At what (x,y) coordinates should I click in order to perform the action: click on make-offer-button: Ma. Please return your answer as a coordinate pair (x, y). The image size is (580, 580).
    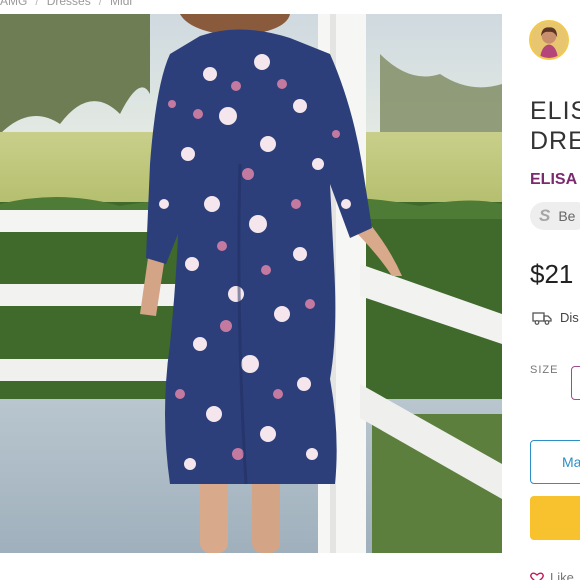
    Looking at the image, I should click on (555, 462).